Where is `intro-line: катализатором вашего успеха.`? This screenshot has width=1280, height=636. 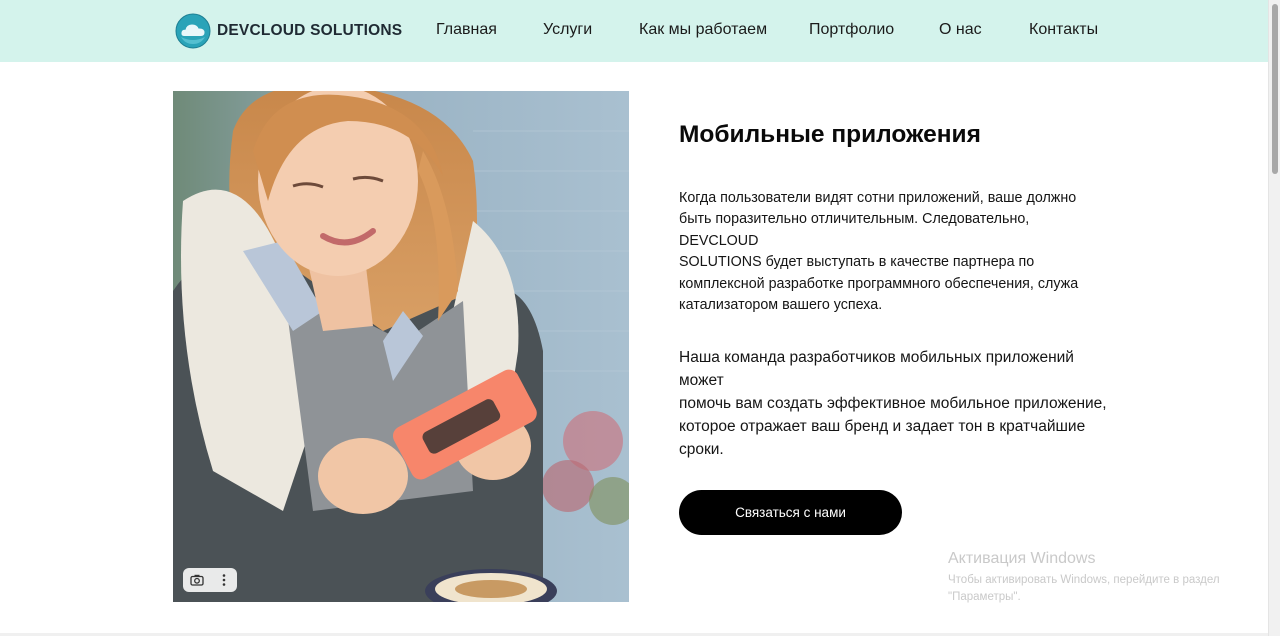
intro-line: катализатором вашего успеха. is located at coordinates (781, 305).